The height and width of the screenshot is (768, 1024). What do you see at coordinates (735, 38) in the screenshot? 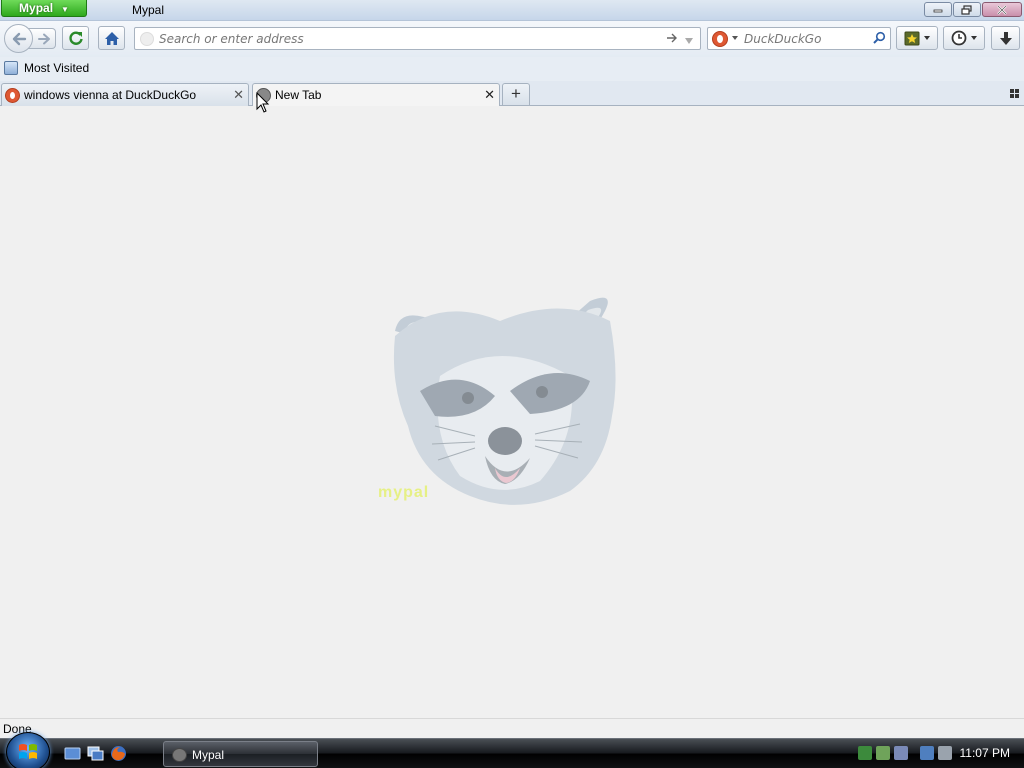
I see `engine-dropdown-icon` at bounding box center [735, 38].